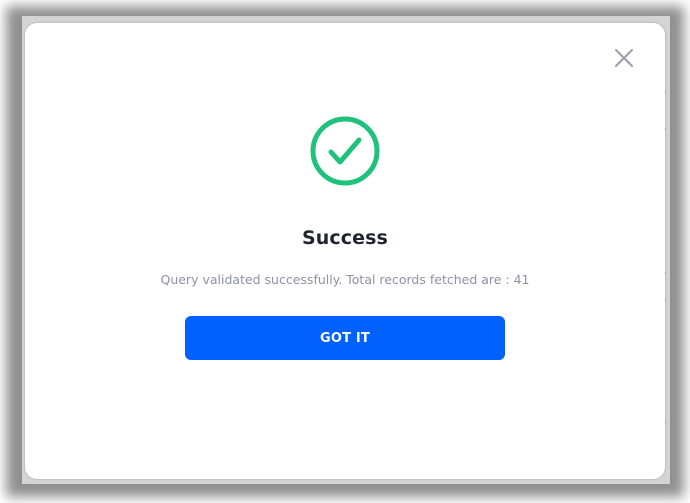 This screenshot has height=503, width=690. I want to click on dialog-title: Success, so click(345, 238).